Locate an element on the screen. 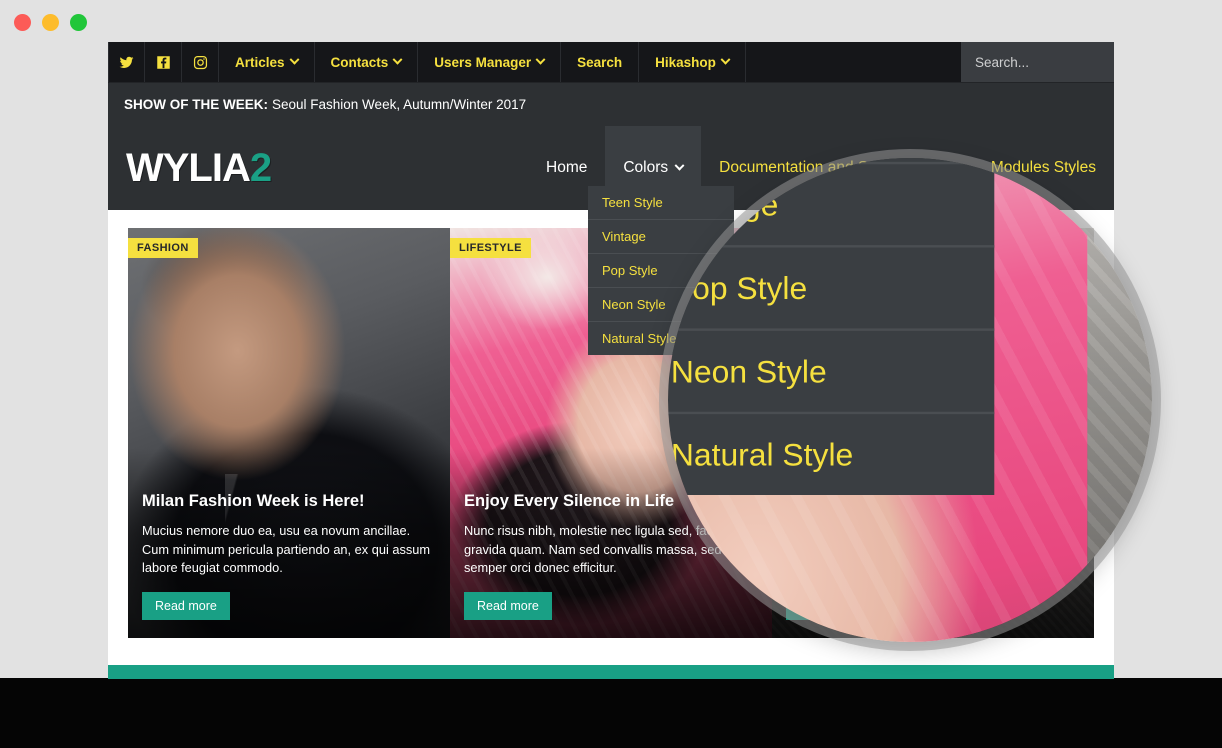 This screenshot has width=1222, height=748. announcement-label: SHOW OF THE WEEK: is located at coordinates (196, 104).